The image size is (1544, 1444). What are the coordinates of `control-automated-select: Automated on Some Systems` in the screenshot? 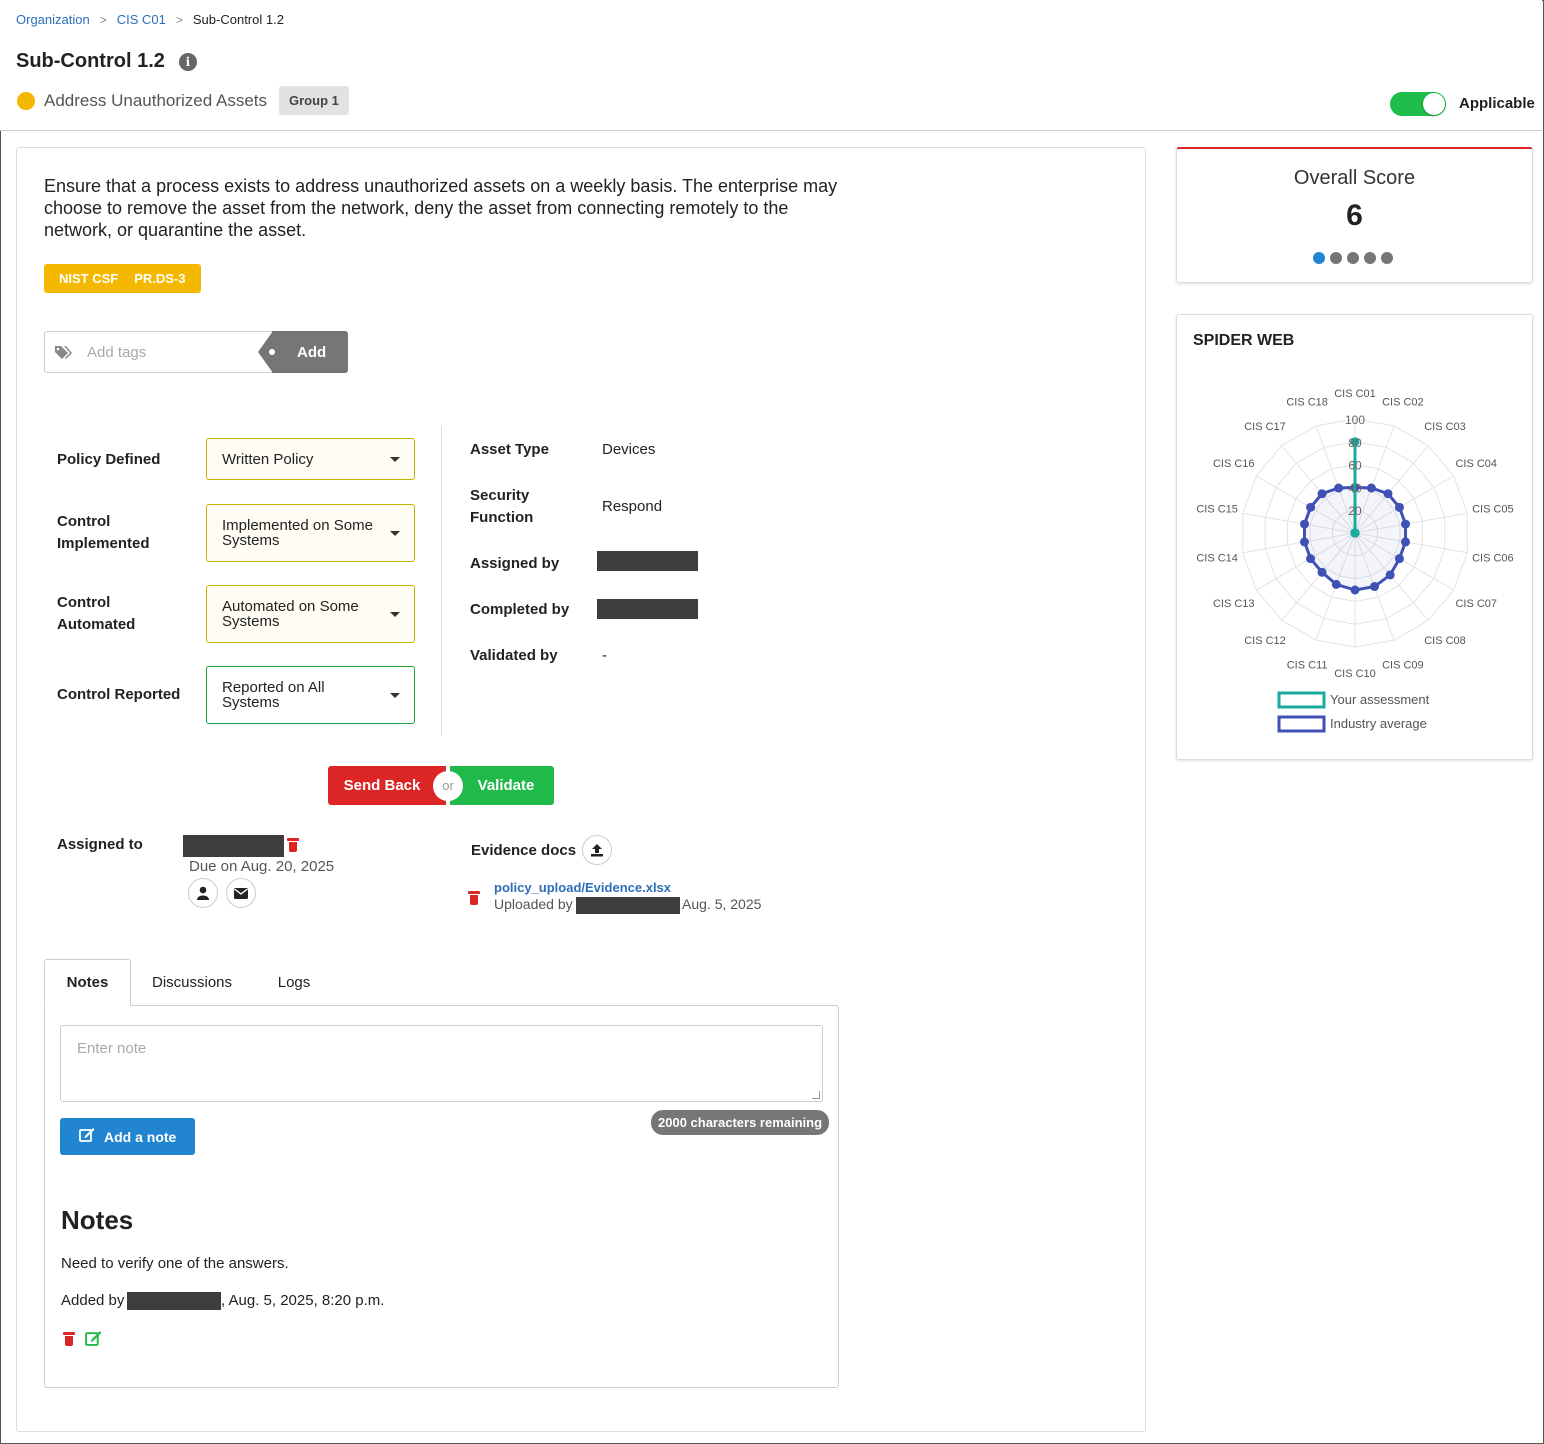 It's located at (310, 614).